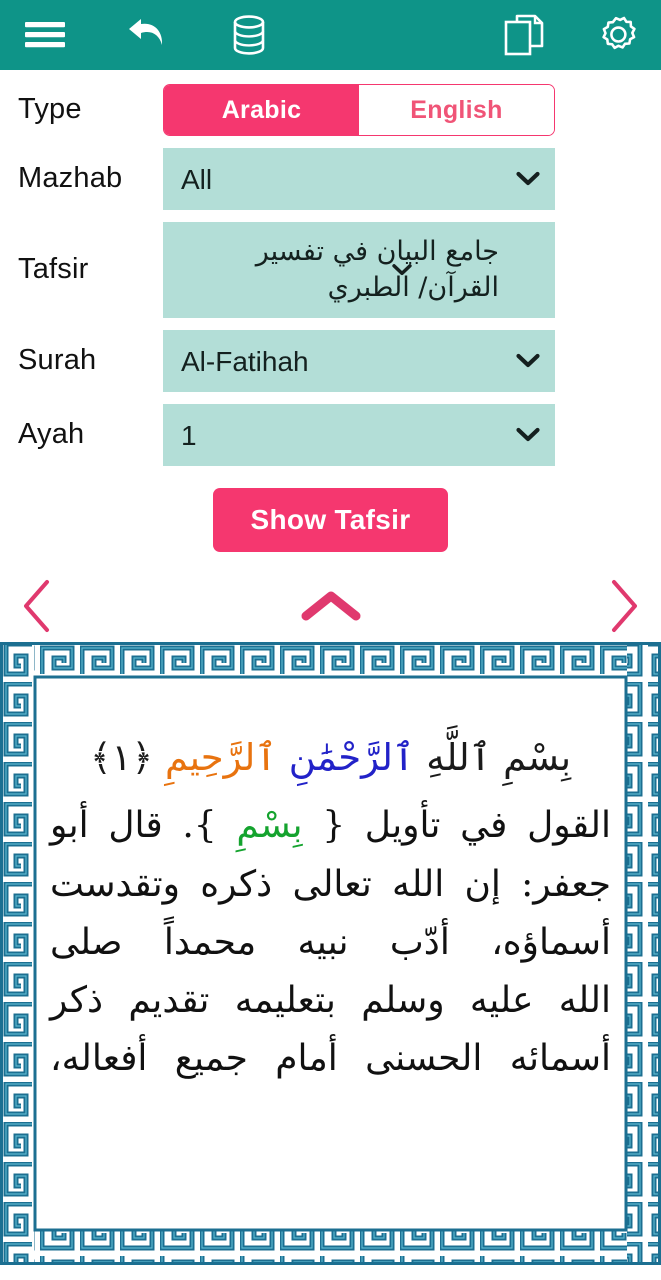 This screenshot has width=661, height=1280. What do you see at coordinates (189, 435) in the screenshot?
I see `ayah-dropdown-value: 1` at bounding box center [189, 435].